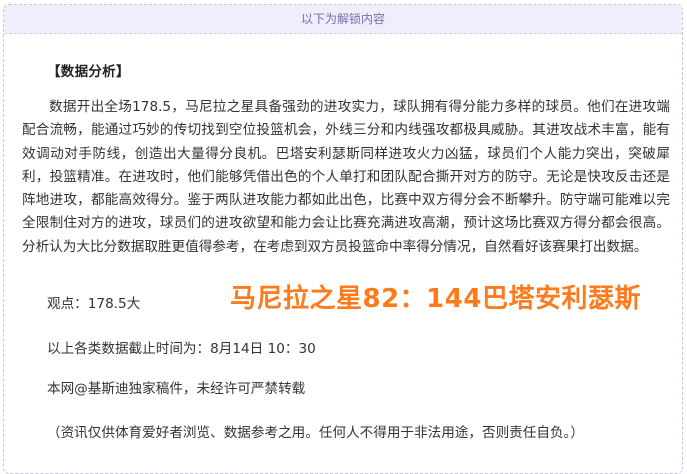 This screenshot has height=474, width=687. I want to click on data-cutoff-time: 以上各类数据截止时间为：8月14日 10：30, so click(181, 349).